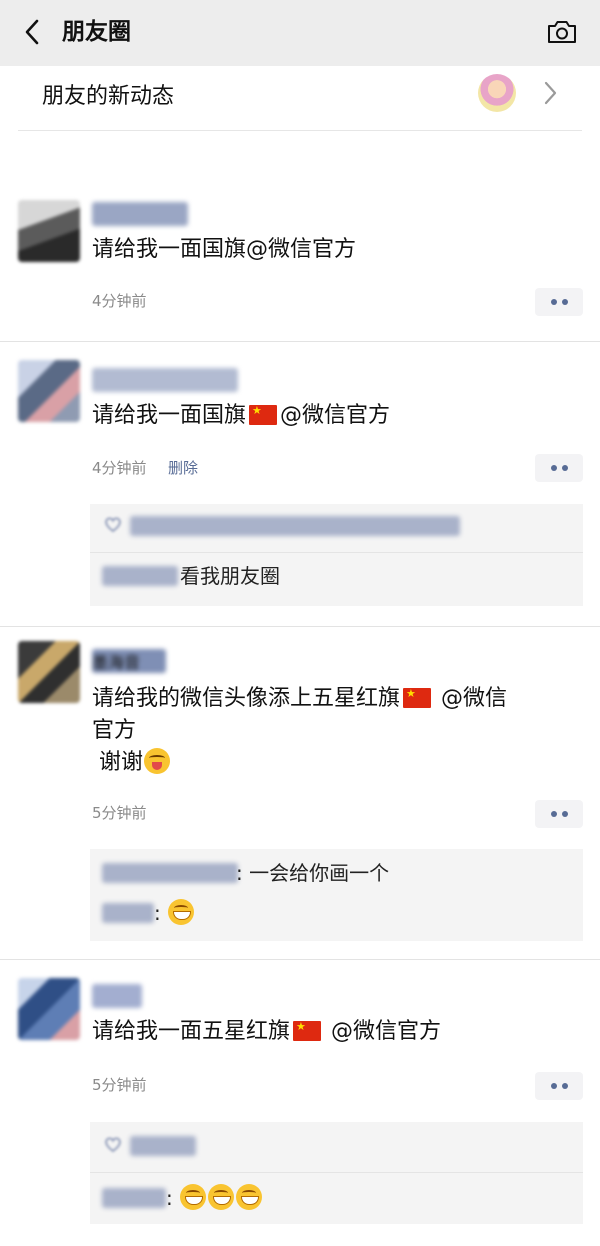  I want to click on camera-button, so click(562, 32).